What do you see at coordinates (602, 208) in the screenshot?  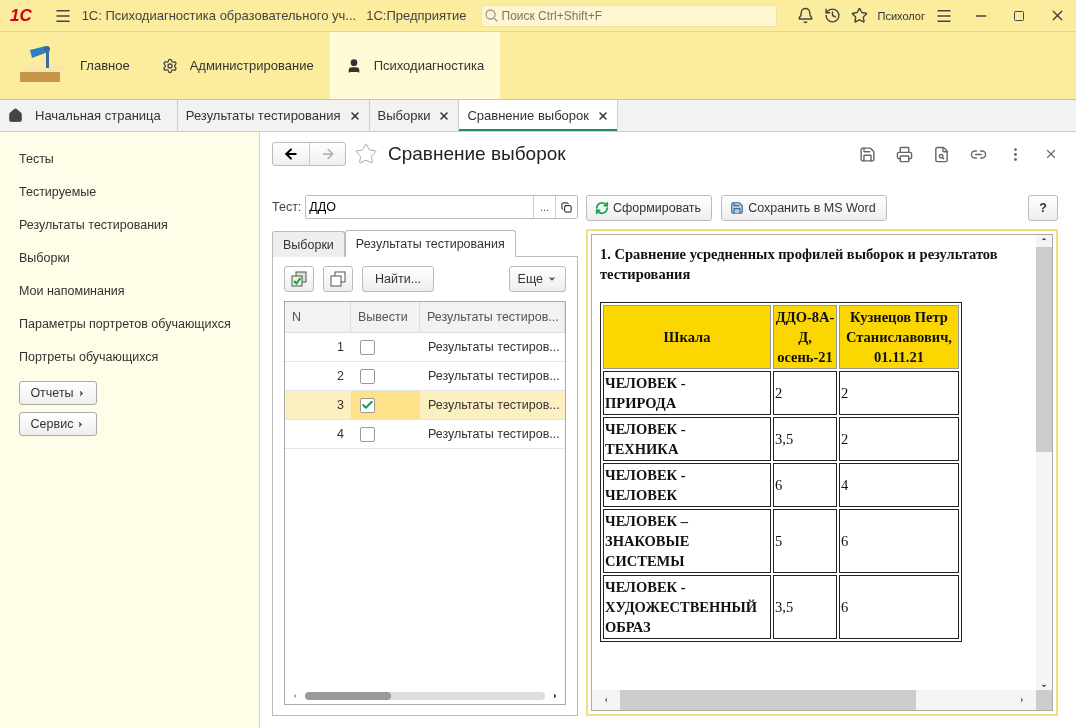 I see `refresh-icon` at bounding box center [602, 208].